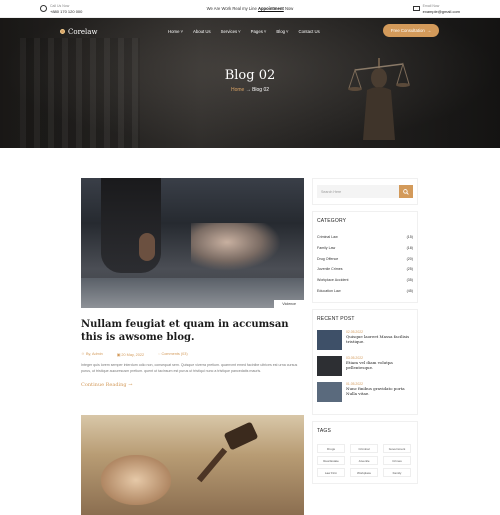 The image size is (500, 515). What do you see at coordinates (409, 269) in the screenshot?
I see `category-count: (25)` at bounding box center [409, 269].